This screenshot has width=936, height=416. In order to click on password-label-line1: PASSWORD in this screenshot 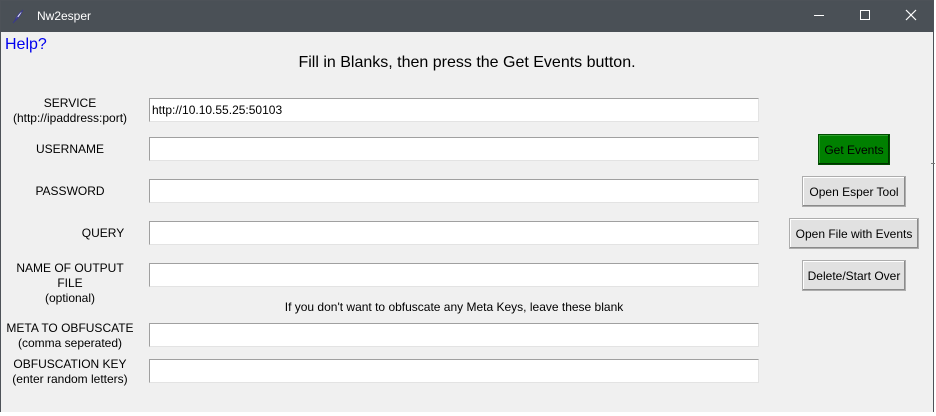, I will do `click(70, 191)`.